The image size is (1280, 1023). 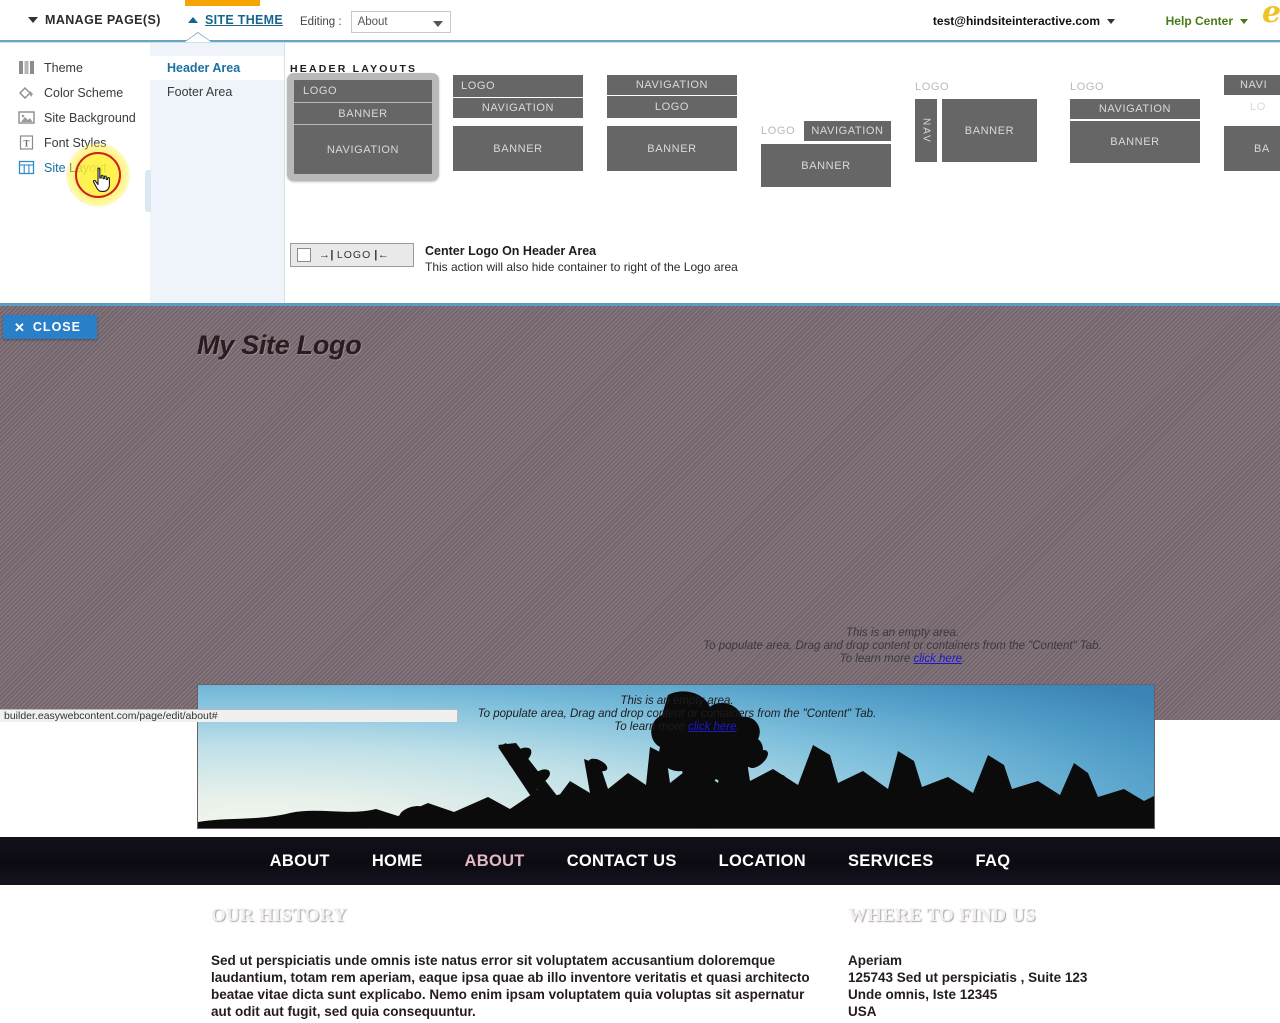 What do you see at coordinates (397, 861) in the screenshot?
I see `nav-item-home: HOME` at bounding box center [397, 861].